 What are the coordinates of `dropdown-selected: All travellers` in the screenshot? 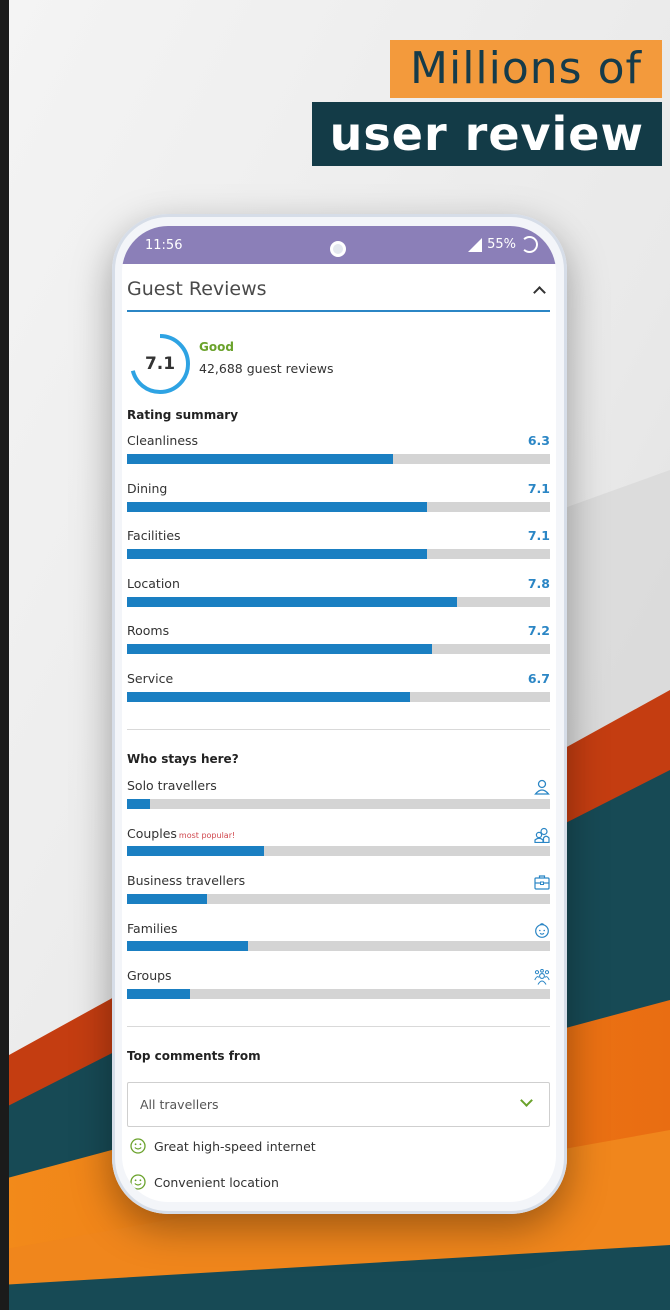 It's located at (179, 1104).